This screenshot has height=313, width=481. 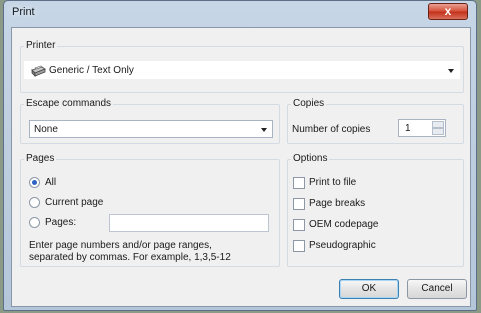 What do you see at coordinates (242, 70) in the screenshot?
I see `printer-select: Generic / Text Only` at bounding box center [242, 70].